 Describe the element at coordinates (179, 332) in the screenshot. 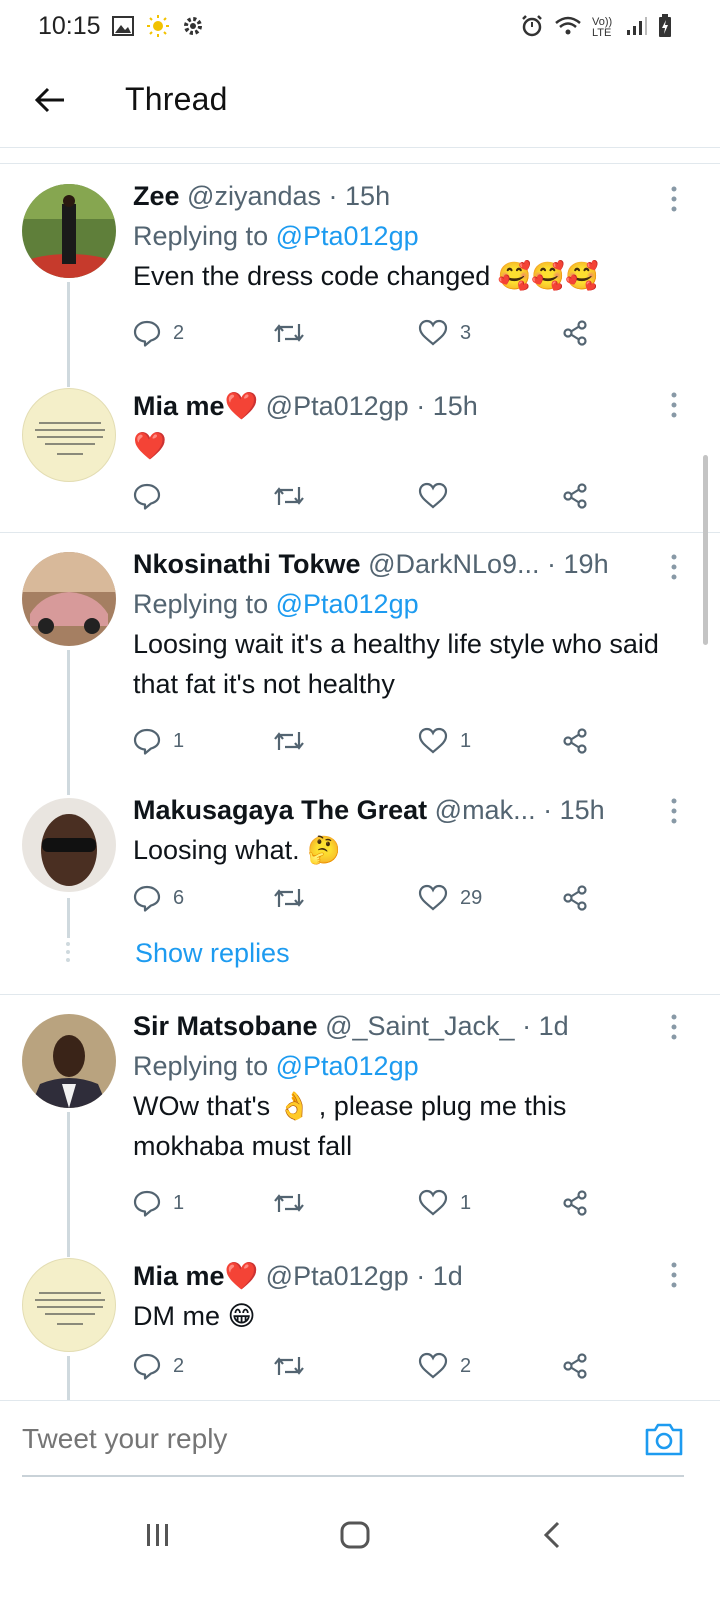

I see `reply-count: 2` at that location.